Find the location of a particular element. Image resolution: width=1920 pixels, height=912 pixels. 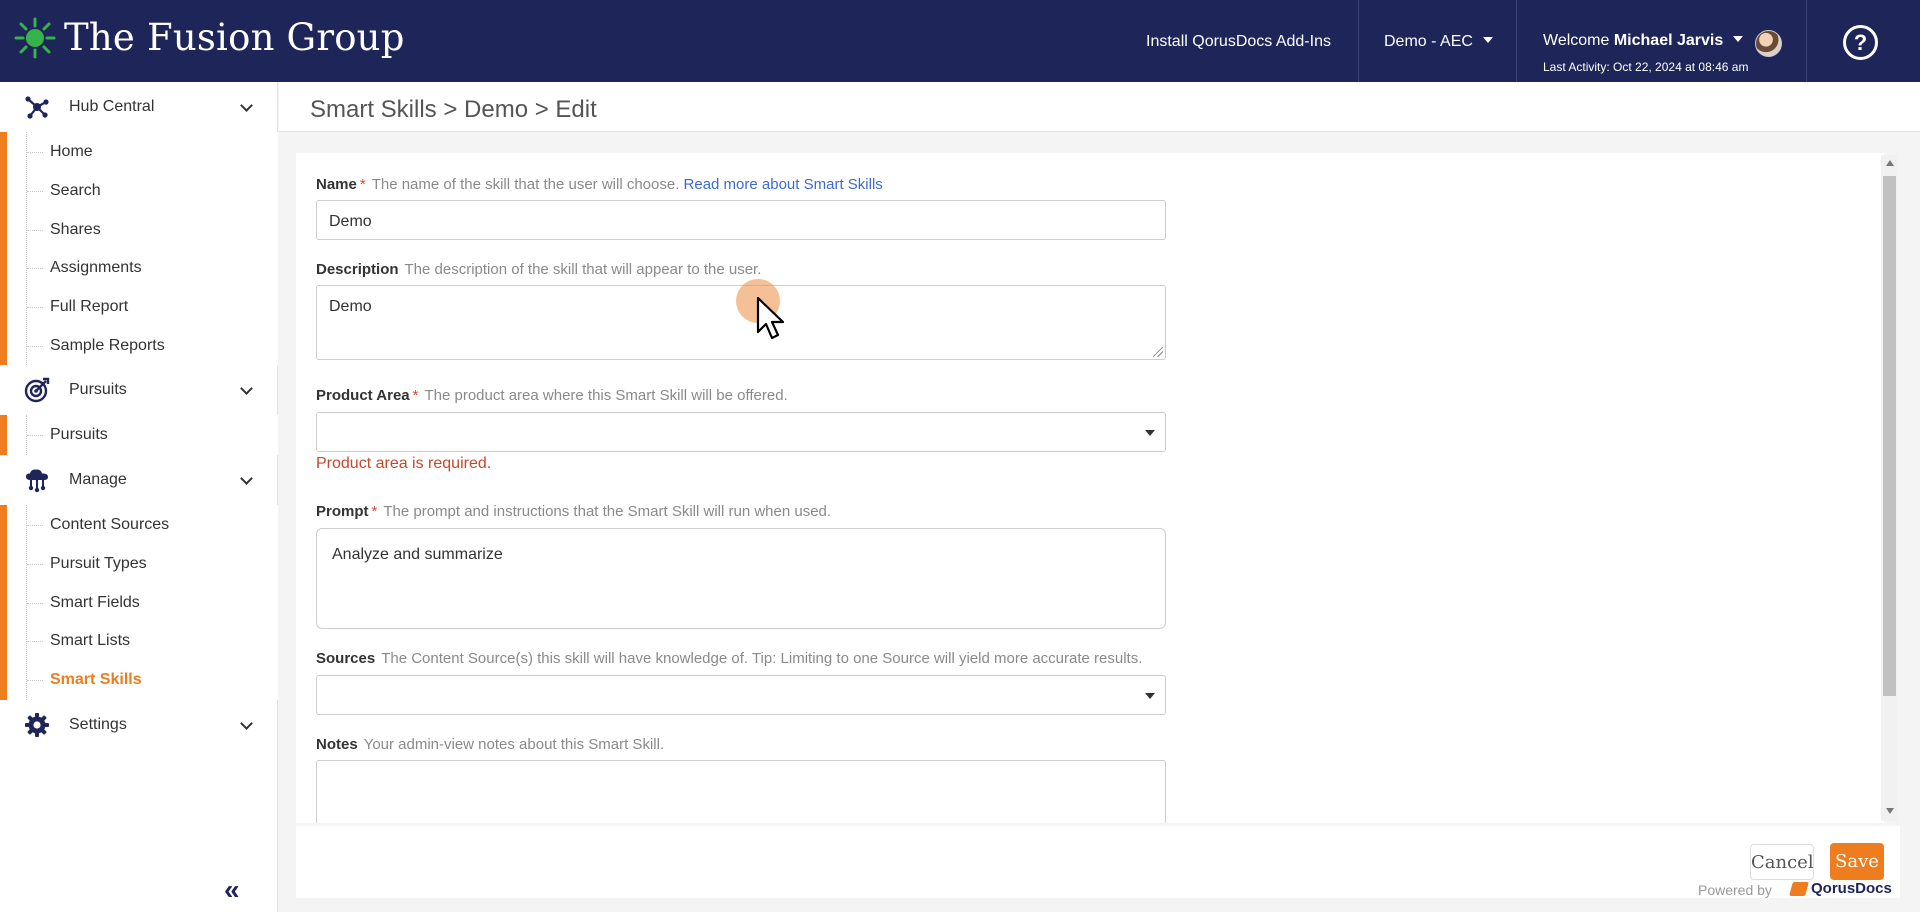

sidebar-item-search: Search is located at coordinates (75, 191).